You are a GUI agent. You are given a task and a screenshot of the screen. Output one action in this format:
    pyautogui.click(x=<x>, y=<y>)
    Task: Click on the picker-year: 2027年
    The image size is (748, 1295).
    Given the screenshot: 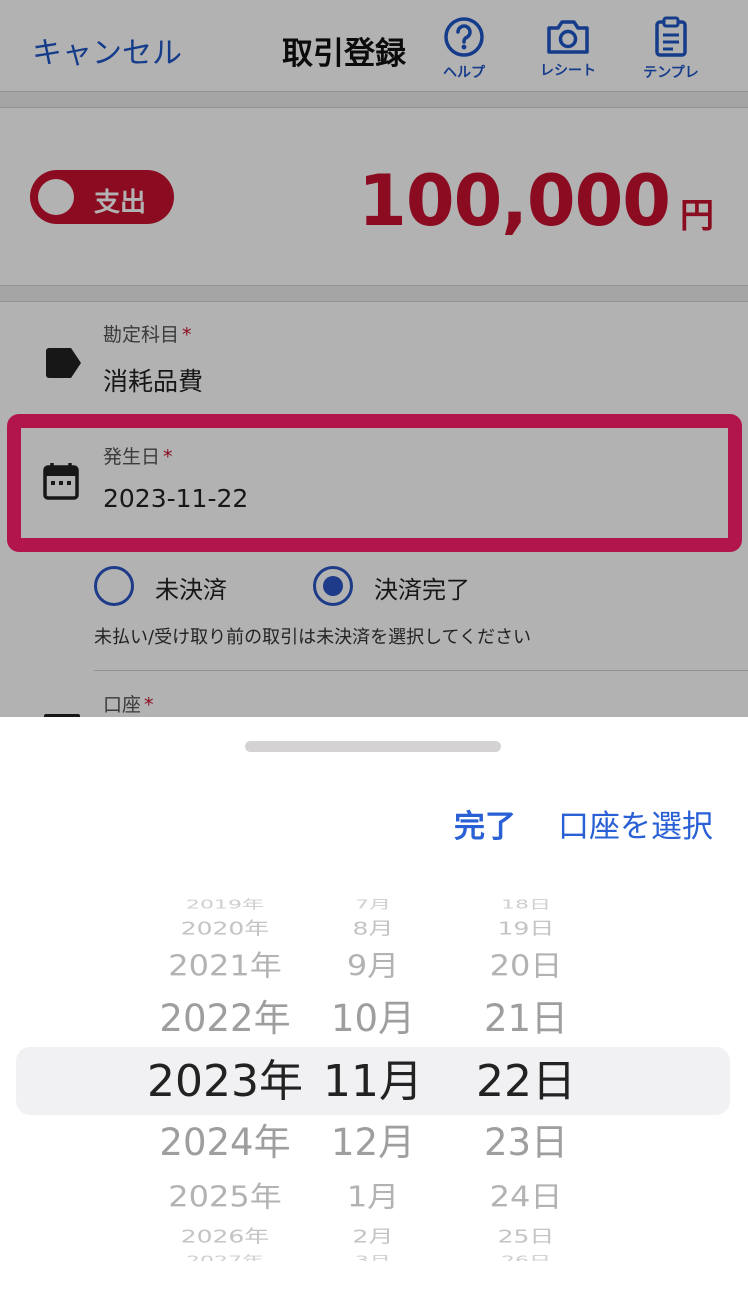 What is the action you would take?
    pyautogui.click(x=225, y=1257)
    